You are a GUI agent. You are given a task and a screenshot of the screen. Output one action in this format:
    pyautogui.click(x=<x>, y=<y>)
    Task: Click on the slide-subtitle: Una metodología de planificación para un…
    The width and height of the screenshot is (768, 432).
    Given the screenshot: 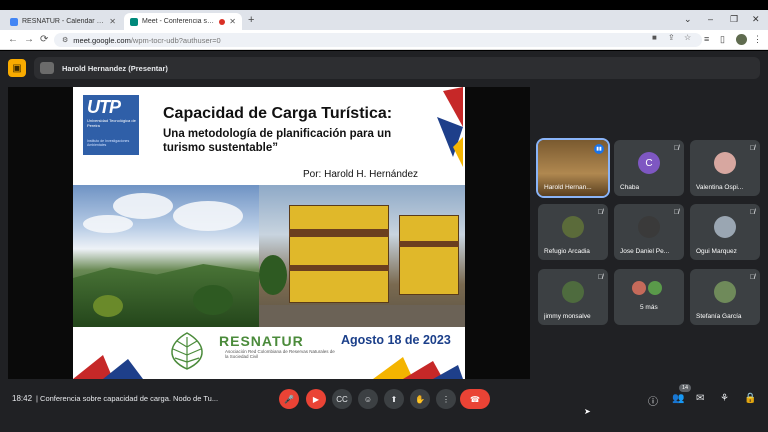 What is the action you would take?
    pyautogui.click(x=277, y=141)
    